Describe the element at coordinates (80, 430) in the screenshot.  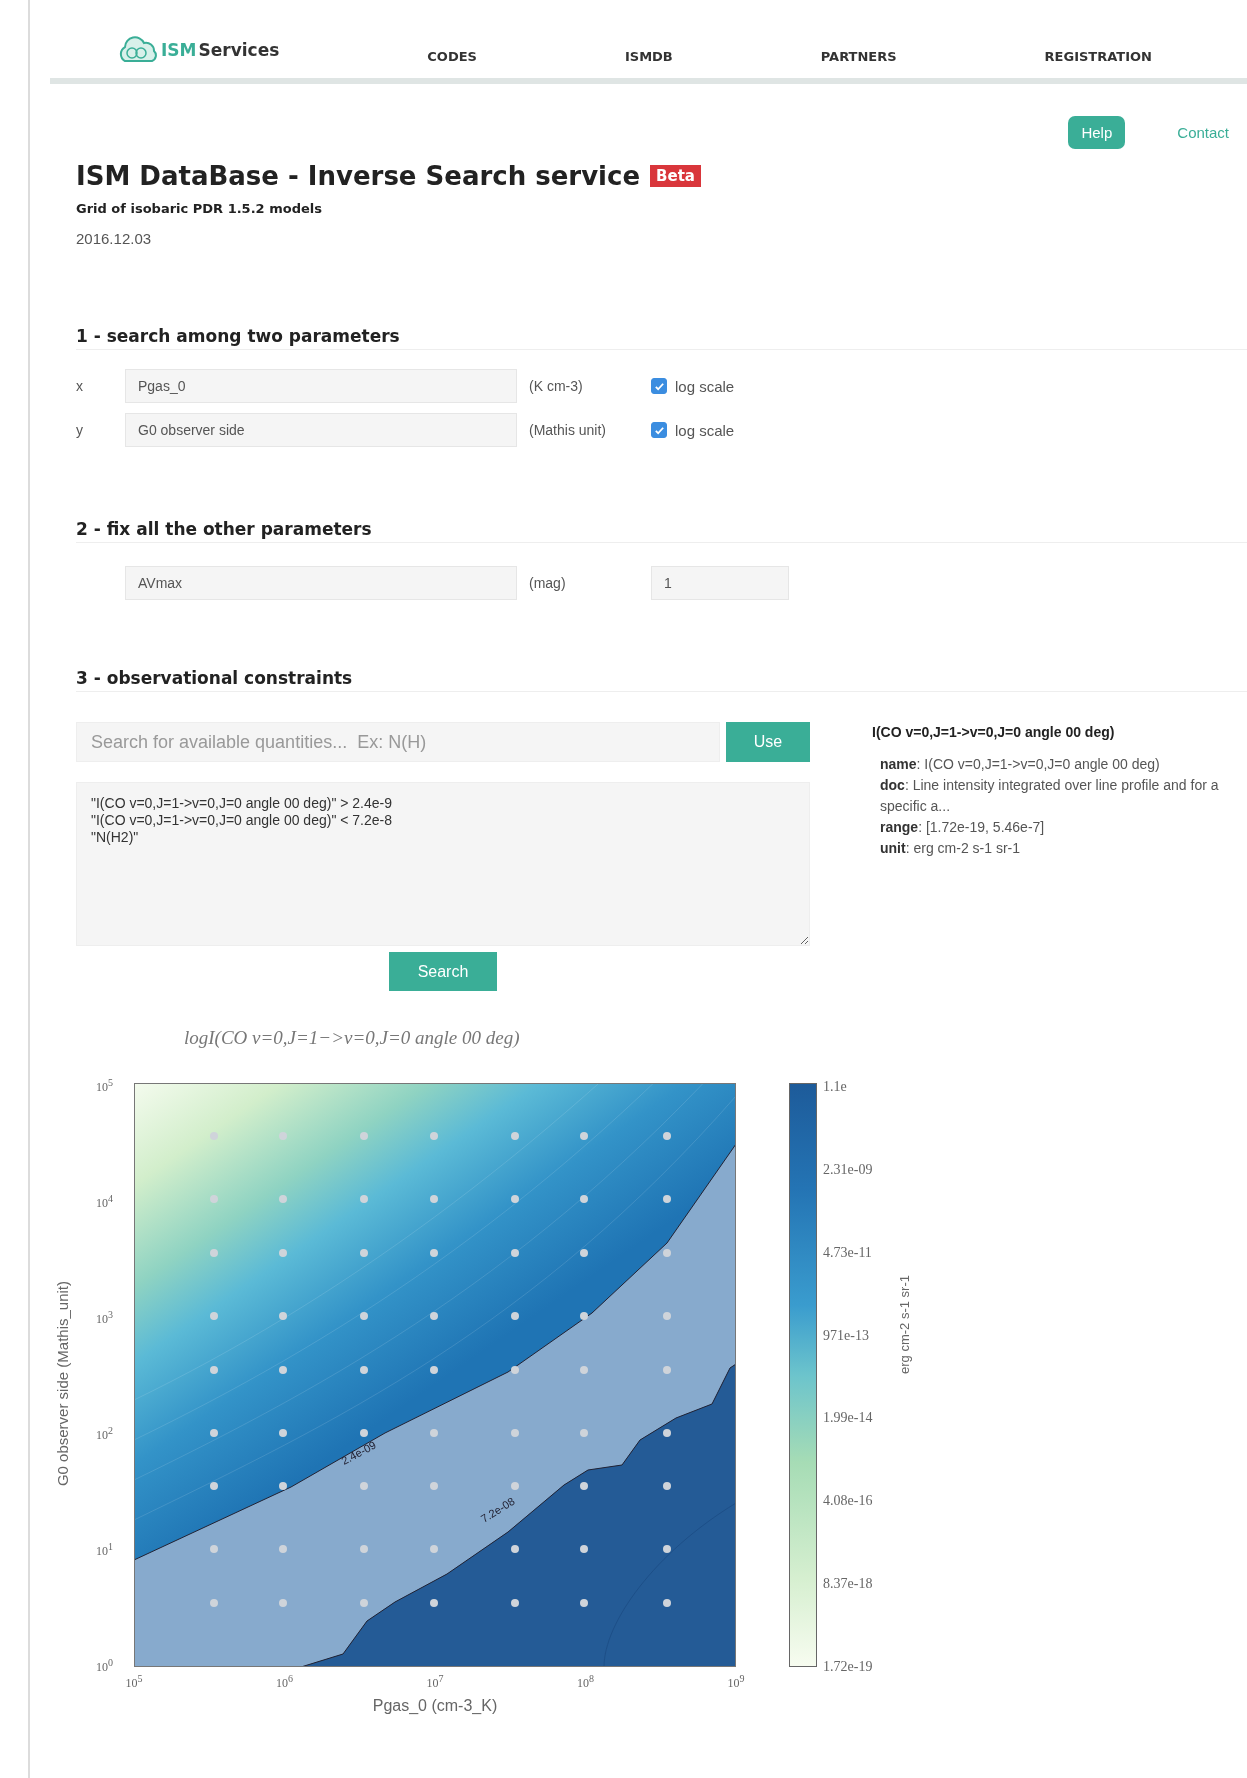
I see `axis-label: y` at that location.